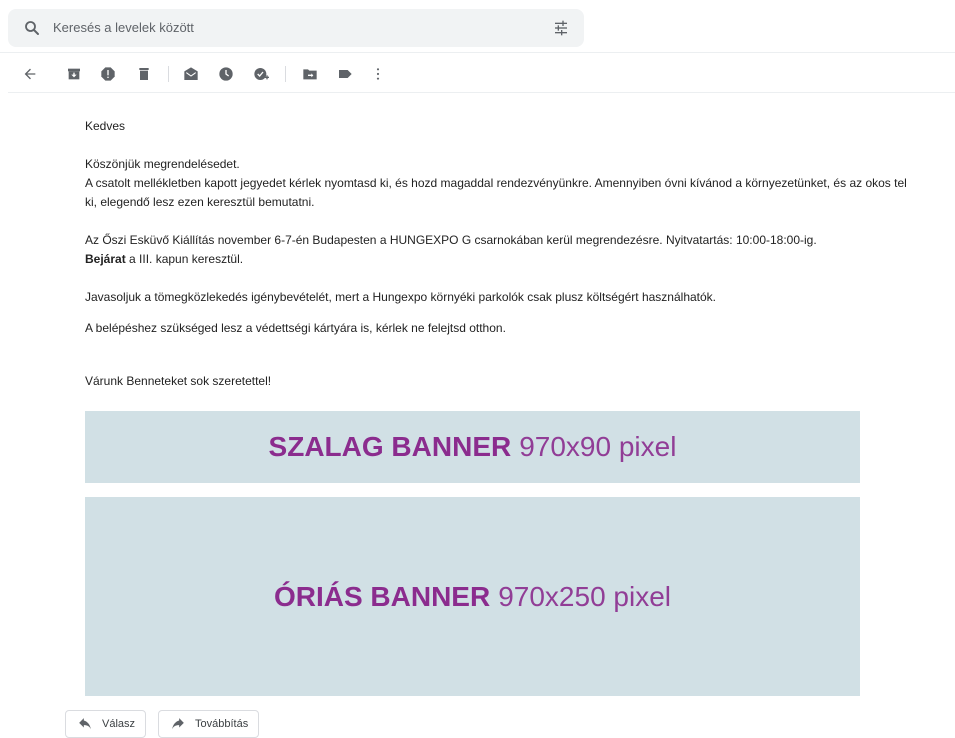 This screenshot has width=955, height=738. Describe the element at coordinates (310, 74) in the screenshot. I see `move-to-icon` at that location.